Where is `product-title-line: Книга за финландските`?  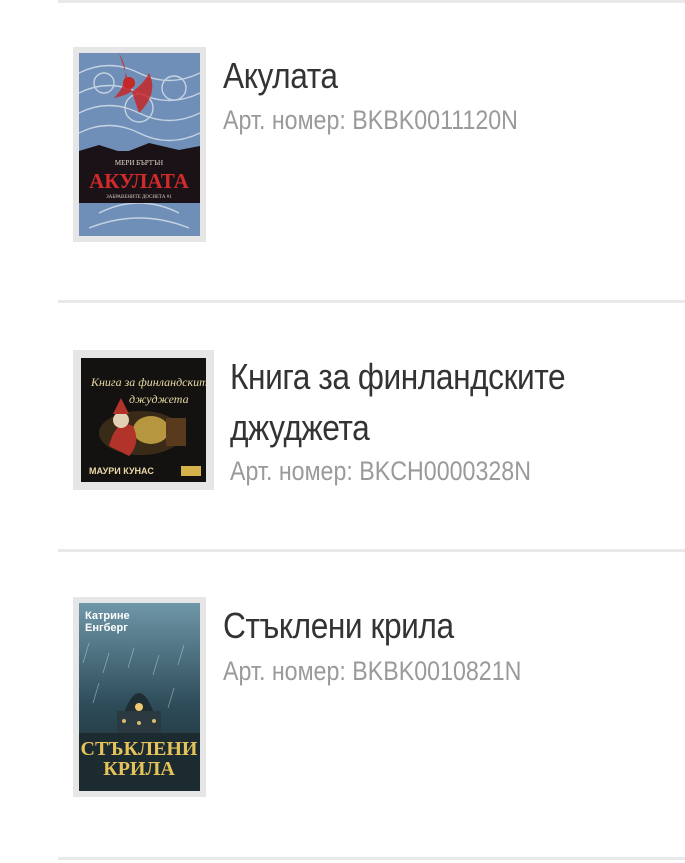
product-title-line: Книга за финландските is located at coordinates (398, 376).